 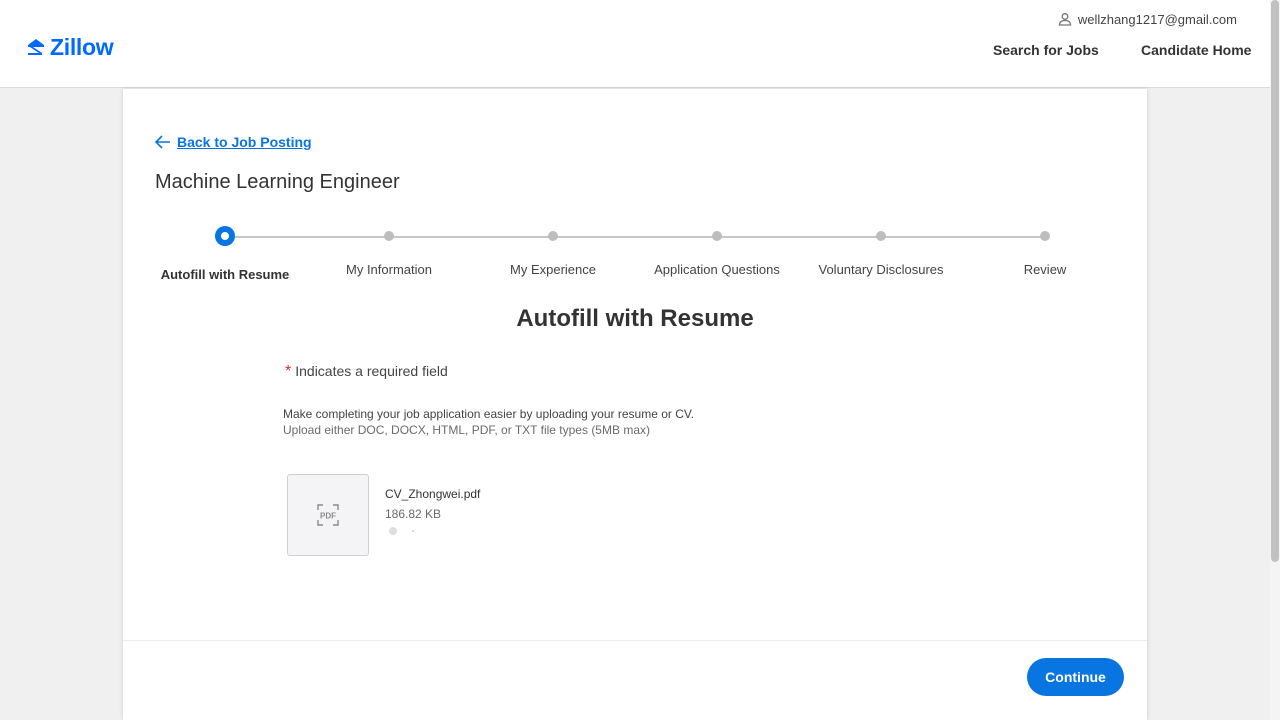 I want to click on required-asterisk: *, so click(x=288, y=371).